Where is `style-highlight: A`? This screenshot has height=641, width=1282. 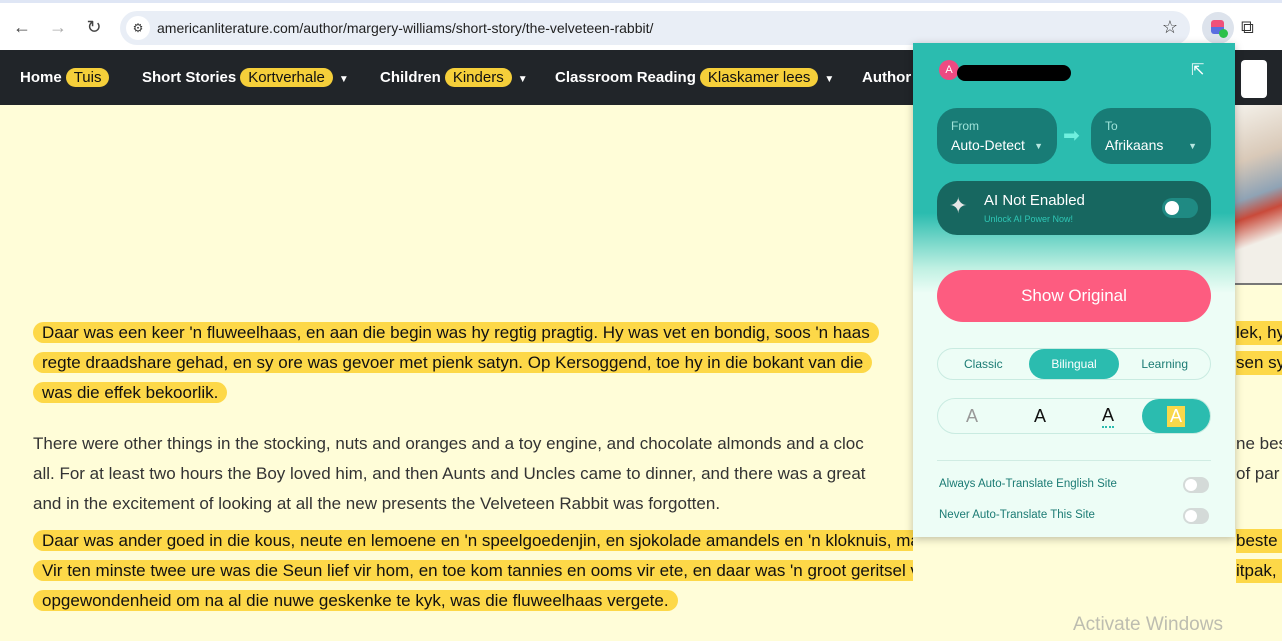
style-highlight: A is located at coordinates (1176, 416).